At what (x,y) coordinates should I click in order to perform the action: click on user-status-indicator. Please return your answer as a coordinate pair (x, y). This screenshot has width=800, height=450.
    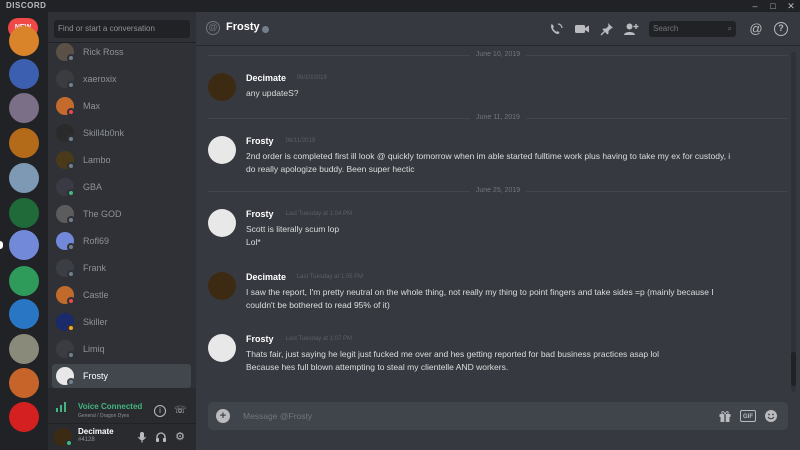
    Looking at the image, I should click on (69, 443).